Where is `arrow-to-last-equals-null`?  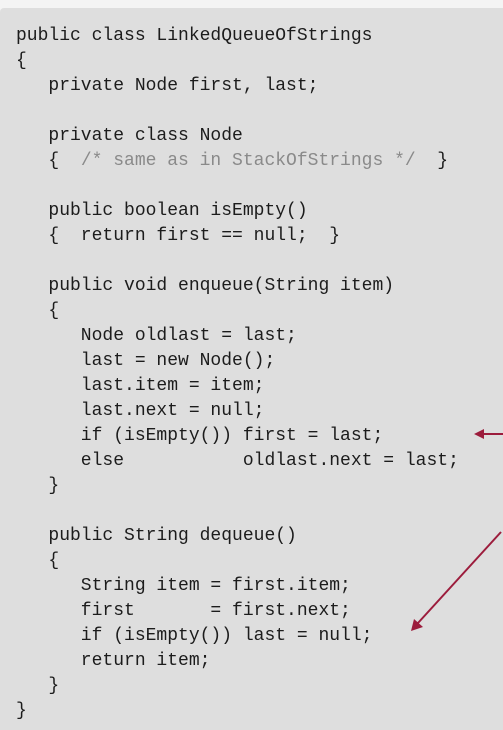
arrow-to-last-equals-null is located at coordinates (456, 581).